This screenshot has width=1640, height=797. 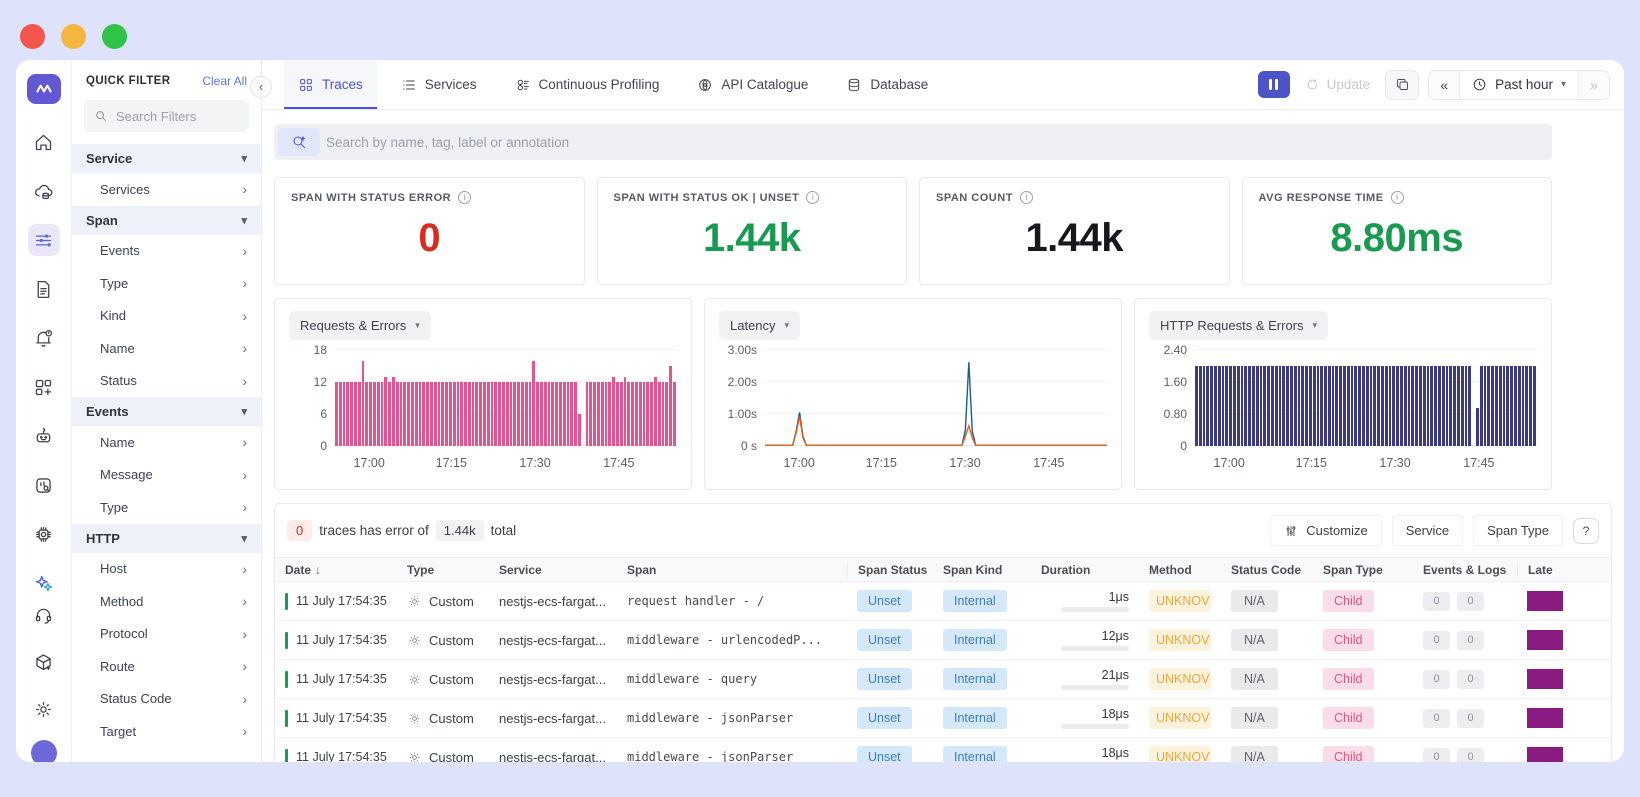 What do you see at coordinates (171, 116) in the screenshot?
I see `filter-search-input` at bounding box center [171, 116].